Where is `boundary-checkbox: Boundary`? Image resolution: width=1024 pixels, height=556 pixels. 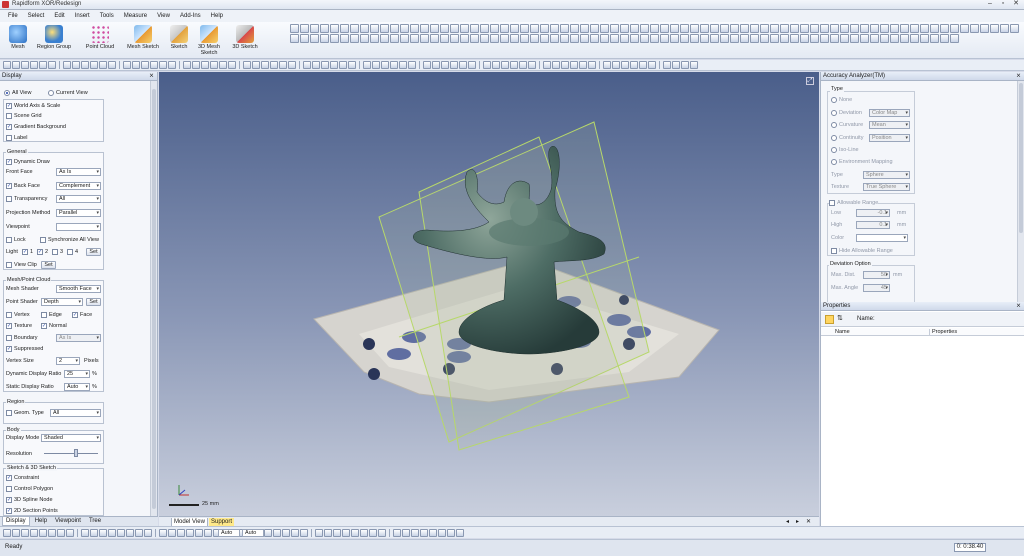
boundary-checkbox: Boundary is located at coordinates (22, 338).